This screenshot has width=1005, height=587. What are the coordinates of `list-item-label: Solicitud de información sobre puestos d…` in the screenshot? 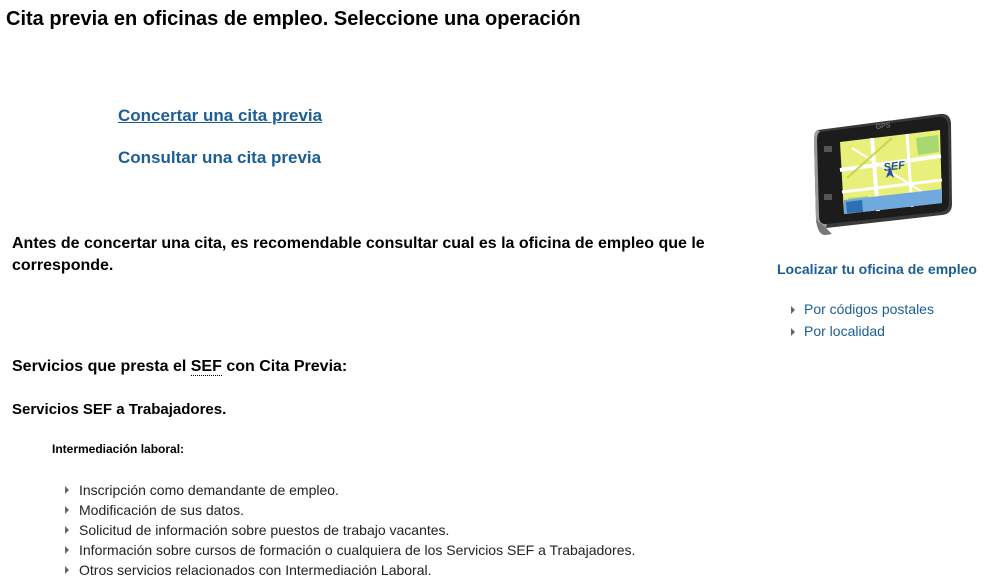 It's located at (264, 530).